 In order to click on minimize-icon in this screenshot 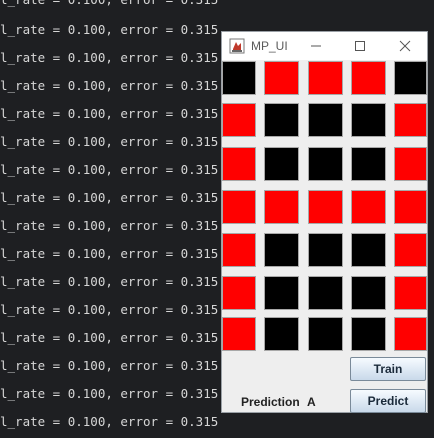, I will do `click(316, 46)`.